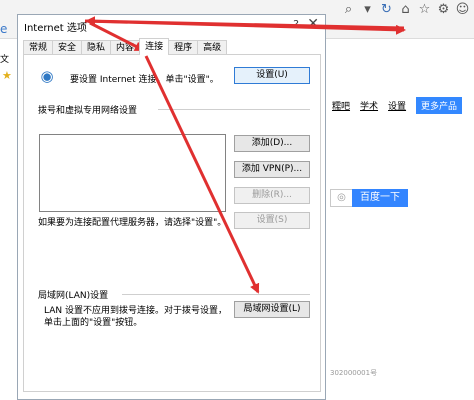 The height and width of the screenshot is (400, 474). What do you see at coordinates (272, 75) in the screenshot?
I see `setup-button: 设置(U)` at bounding box center [272, 75].